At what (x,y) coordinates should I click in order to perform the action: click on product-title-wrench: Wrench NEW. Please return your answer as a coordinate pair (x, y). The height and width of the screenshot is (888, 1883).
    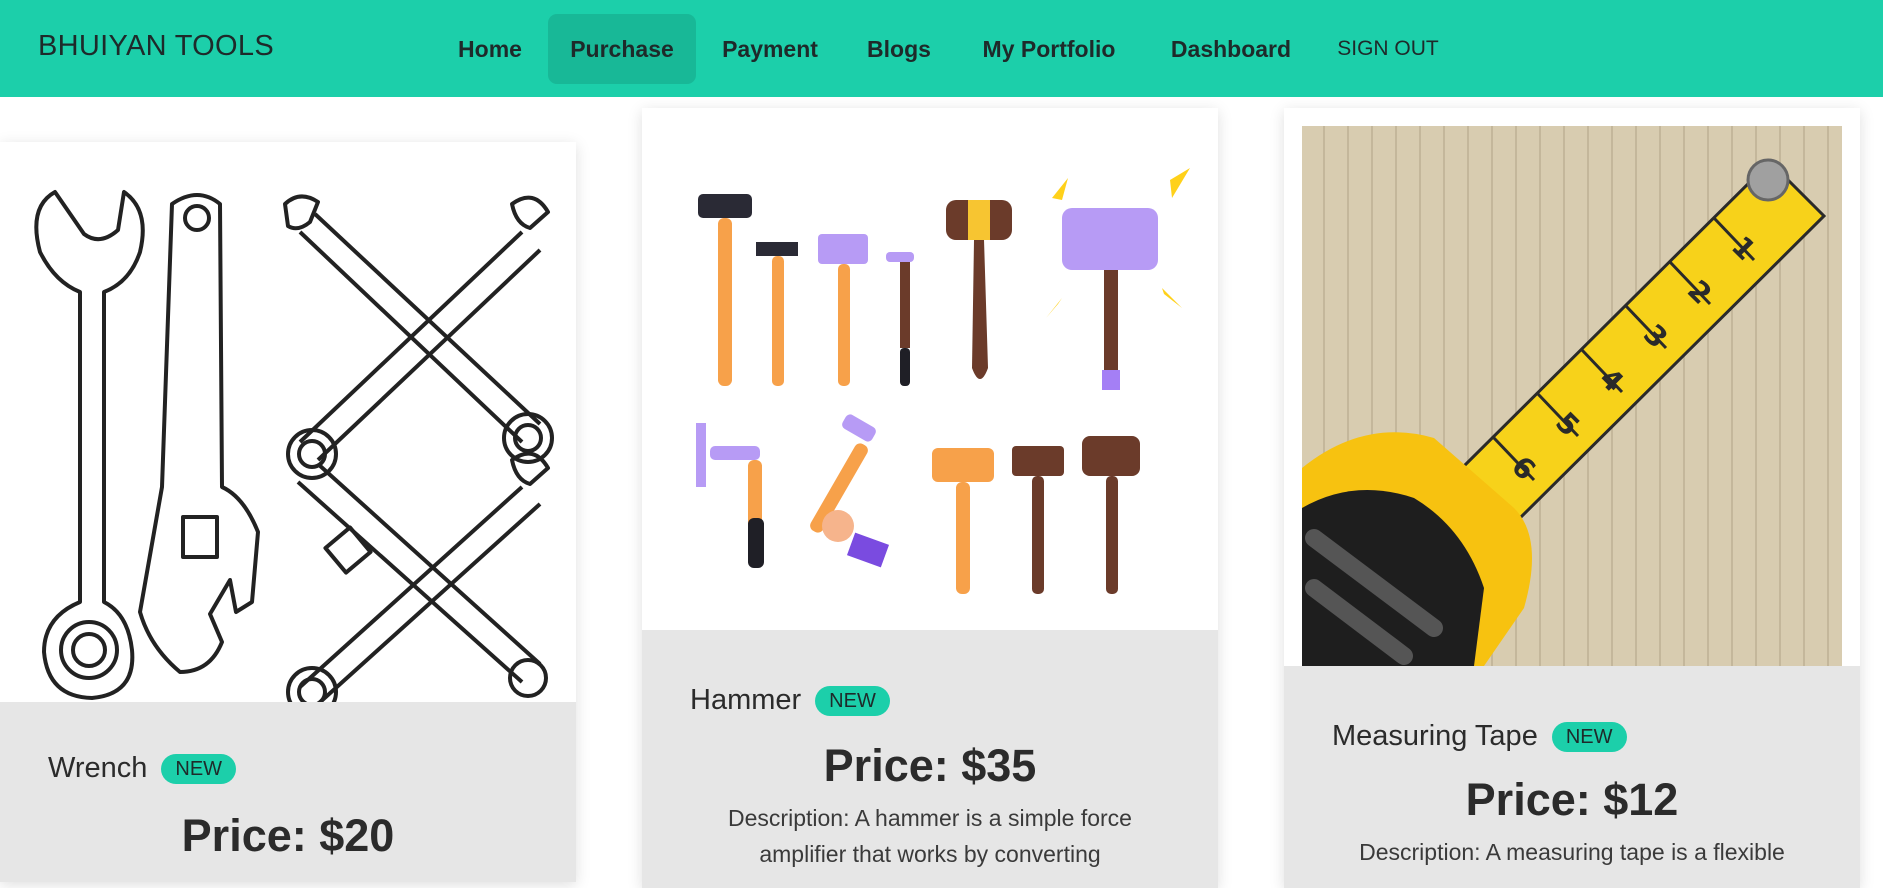
    Looking at the image, I should click on (142, 768).